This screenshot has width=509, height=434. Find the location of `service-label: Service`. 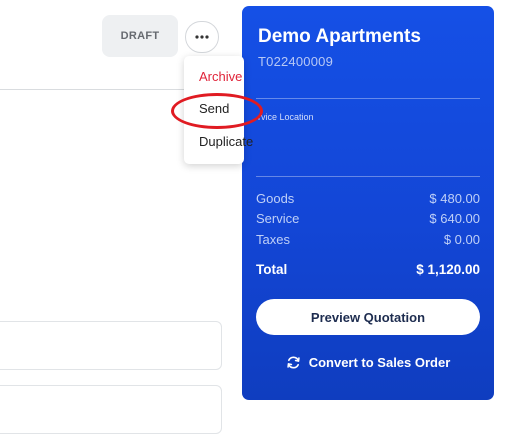

service-label: Service is located at coordinates (278, 218).